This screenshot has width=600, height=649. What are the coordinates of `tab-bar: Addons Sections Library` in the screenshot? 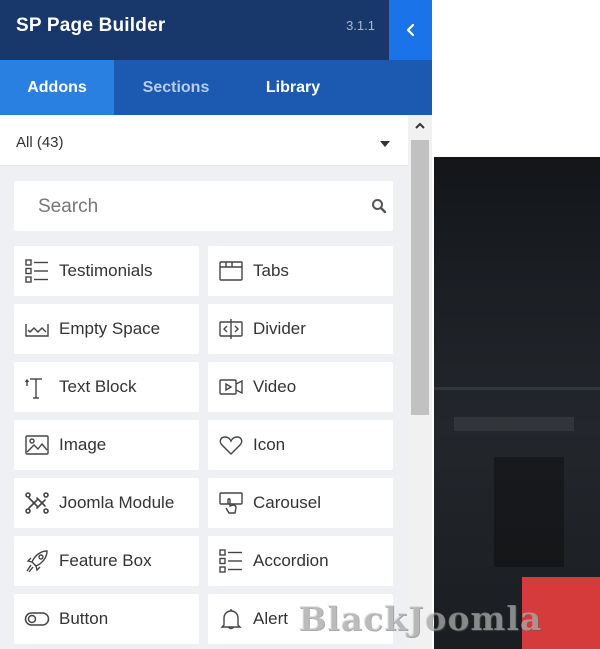 It's located at (216, 87).